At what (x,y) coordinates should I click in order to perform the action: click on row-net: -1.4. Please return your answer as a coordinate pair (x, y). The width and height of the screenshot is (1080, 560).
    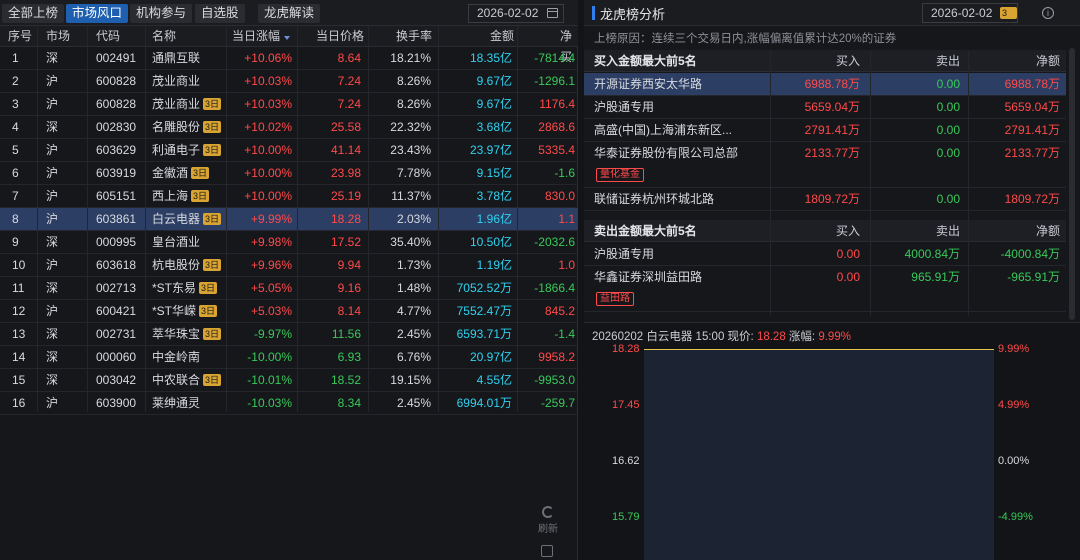
    Looking at the image, I should click on (564, 334).